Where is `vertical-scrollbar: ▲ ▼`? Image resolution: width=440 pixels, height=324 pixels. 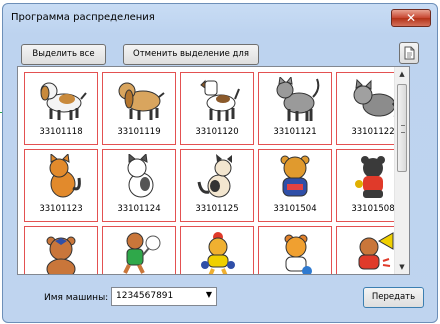
vertical-scrollbar: ▲ ▼ is located at coordinates (401, 170).